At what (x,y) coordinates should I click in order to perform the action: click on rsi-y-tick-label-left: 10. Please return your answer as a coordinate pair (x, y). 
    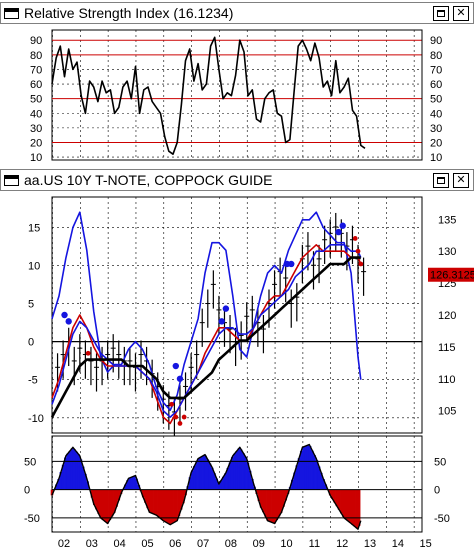
    Looking at the image, I should click on (36, 158).